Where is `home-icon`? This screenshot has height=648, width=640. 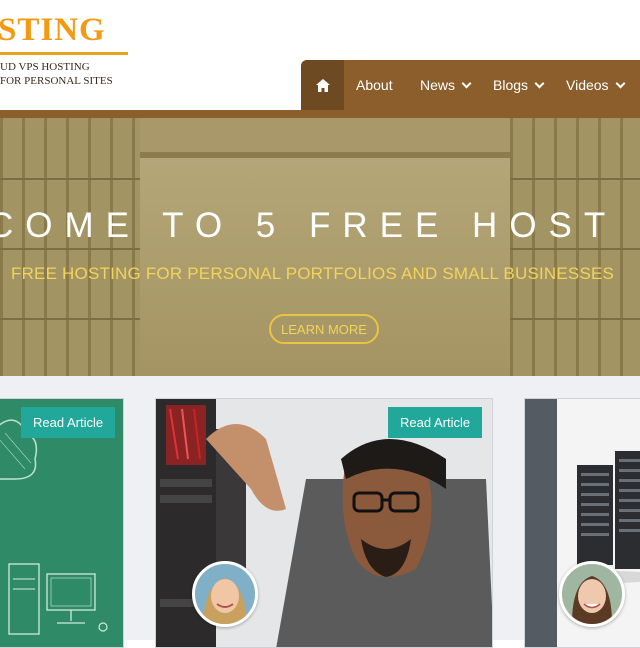
home-icon is located at coordinates (322, 85).